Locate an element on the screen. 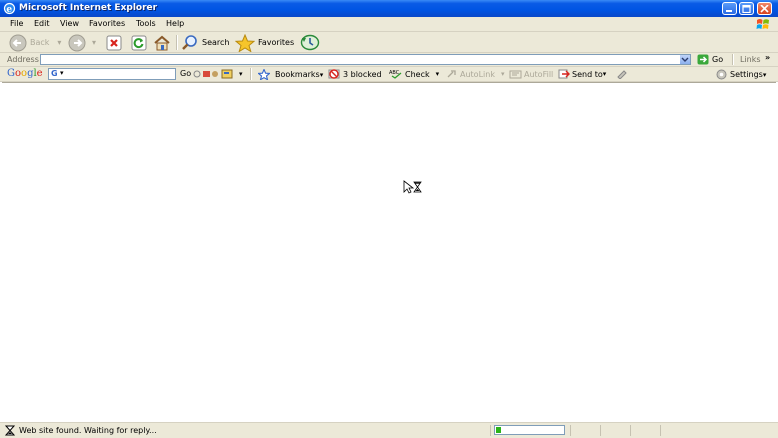 The width and height of the screenshot is (778, 438). go-button: Go is located at coordinates (710, 59).